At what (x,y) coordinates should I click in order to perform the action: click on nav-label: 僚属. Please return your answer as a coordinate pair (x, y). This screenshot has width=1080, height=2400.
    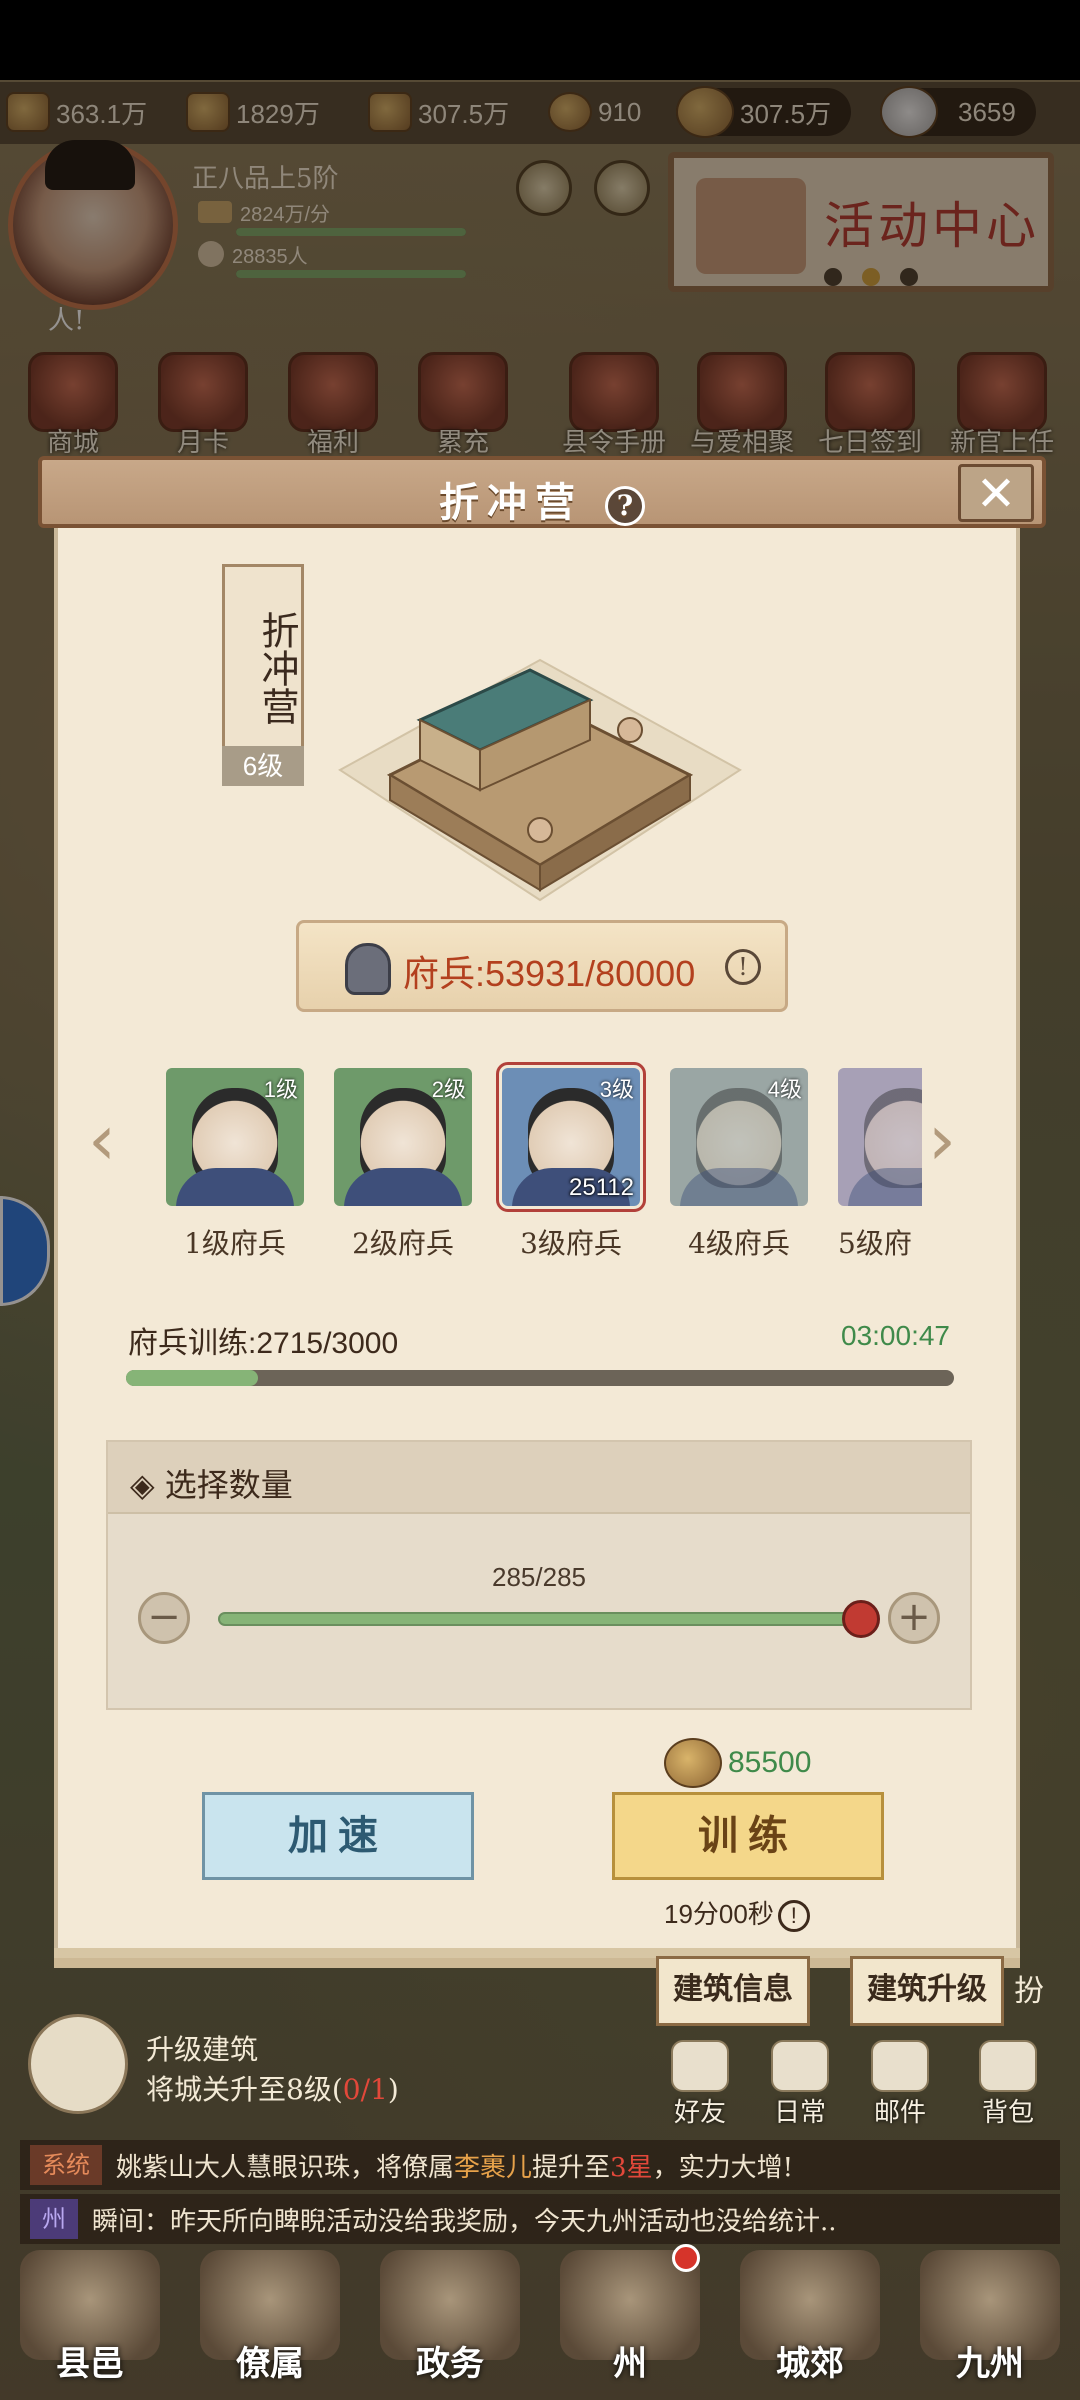
    Looking at the image, I should click on (270, 2364).